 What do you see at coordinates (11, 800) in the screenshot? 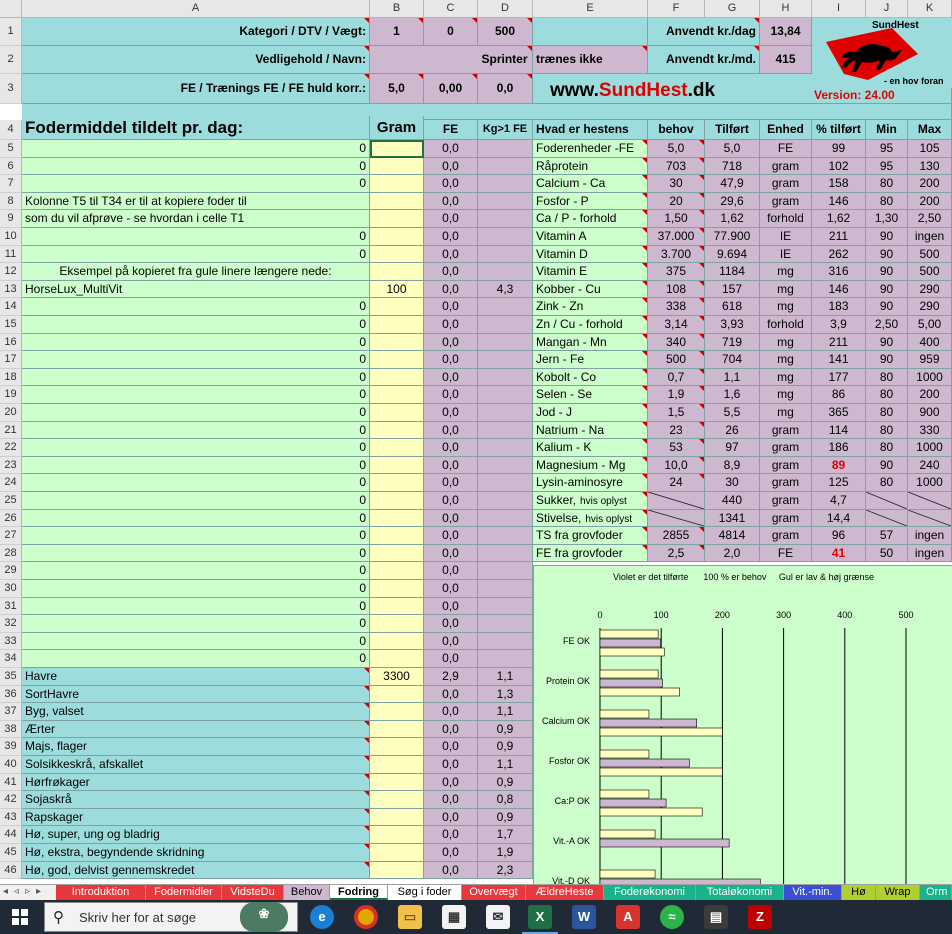
I see `row-header: 42` at bounding box center [11, 800].